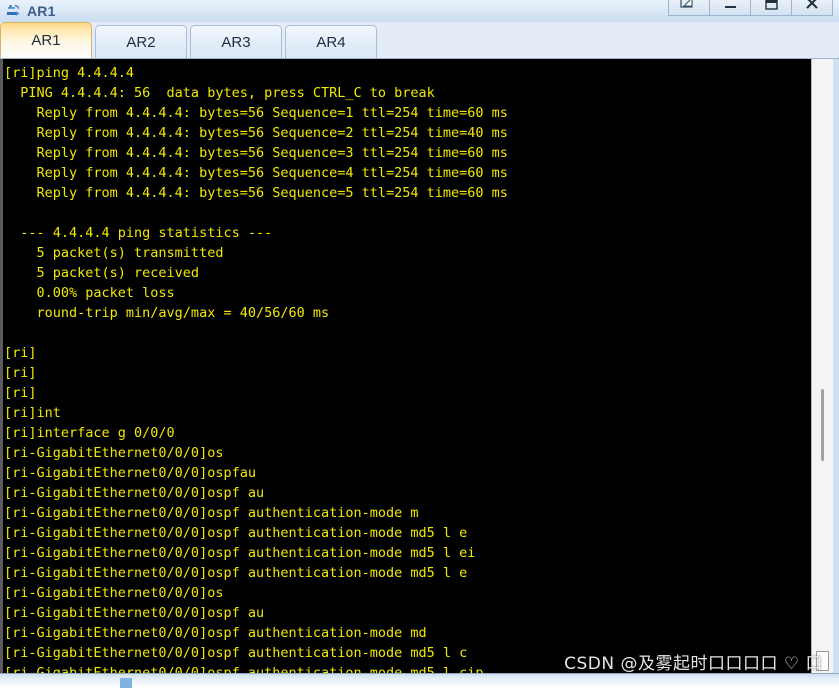 This screenshot has width=839, height=688. What do you see at coordinates (419, 40) in the screenshot?
I see `device-tab-bar: AR1 AR2 AR3 AR4` at bounding box center [419, 40].